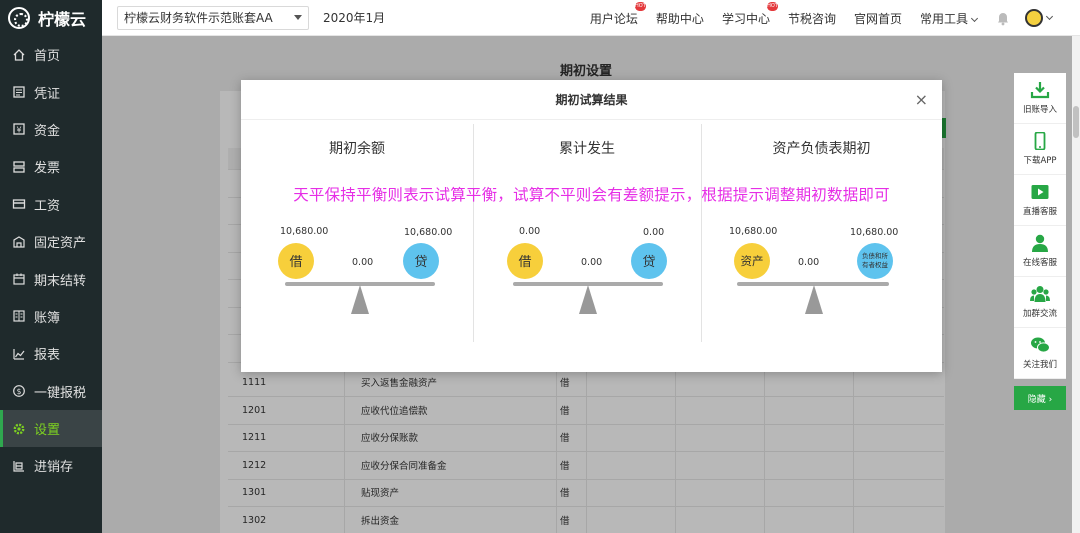 This screenshot has height=533, width=1080. I want to click on link-official-site: 官网首页, so click(878, 18).